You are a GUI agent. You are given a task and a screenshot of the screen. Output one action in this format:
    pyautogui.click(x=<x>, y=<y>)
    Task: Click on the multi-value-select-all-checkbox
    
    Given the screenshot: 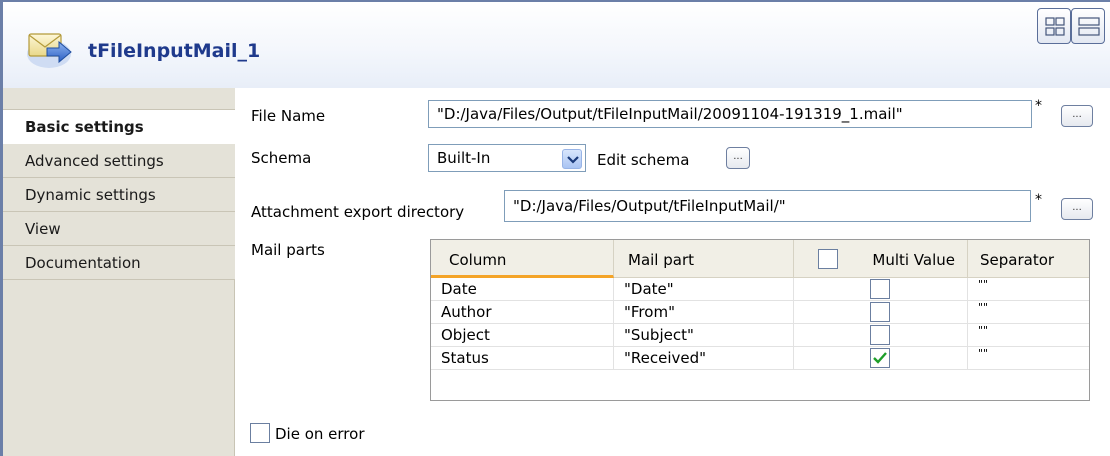 What is the action you would take?
    pyautogui.click(x=828, y=259)
    